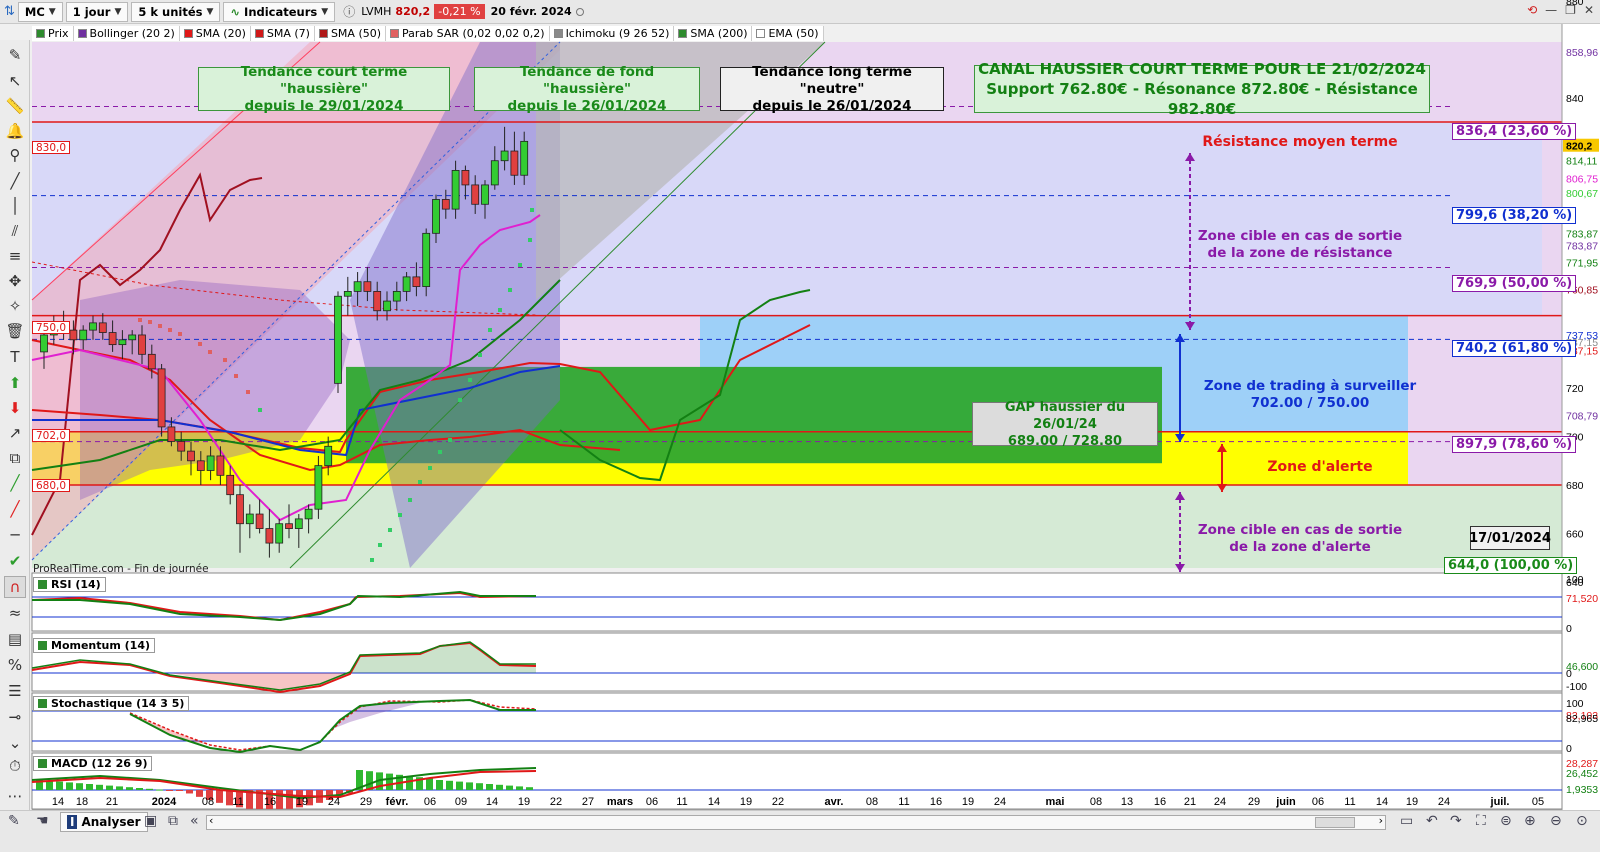 The image size is (1600, 852). What do you see at coordinates (1506, 821) in the screenshot?
I see `zoom-fit-icon: ⊜` at bounding box center [1506, 821].